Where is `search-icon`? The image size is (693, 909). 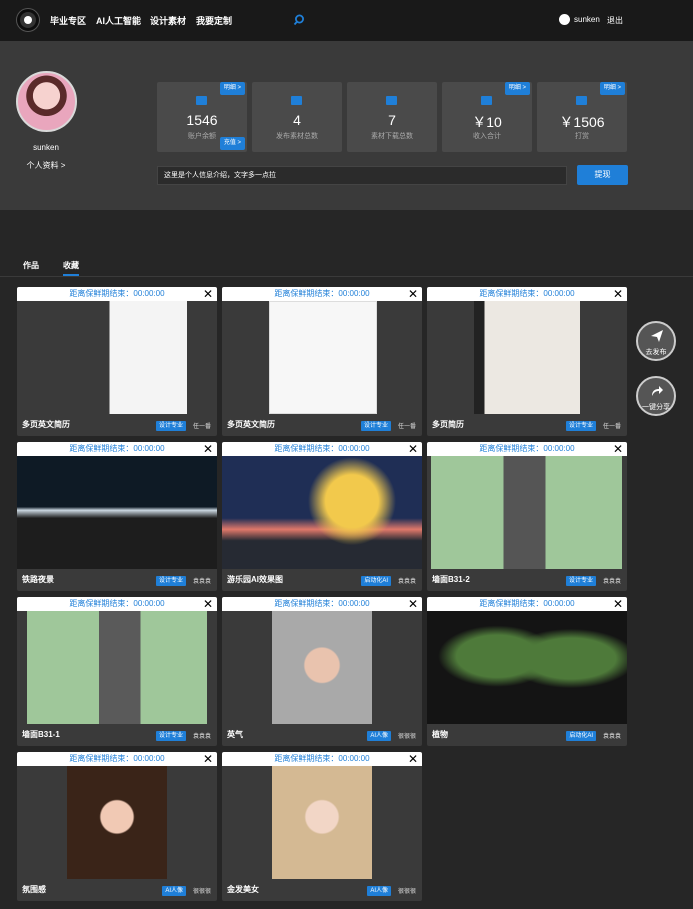
search-icon is located at coordinates (299, 20).